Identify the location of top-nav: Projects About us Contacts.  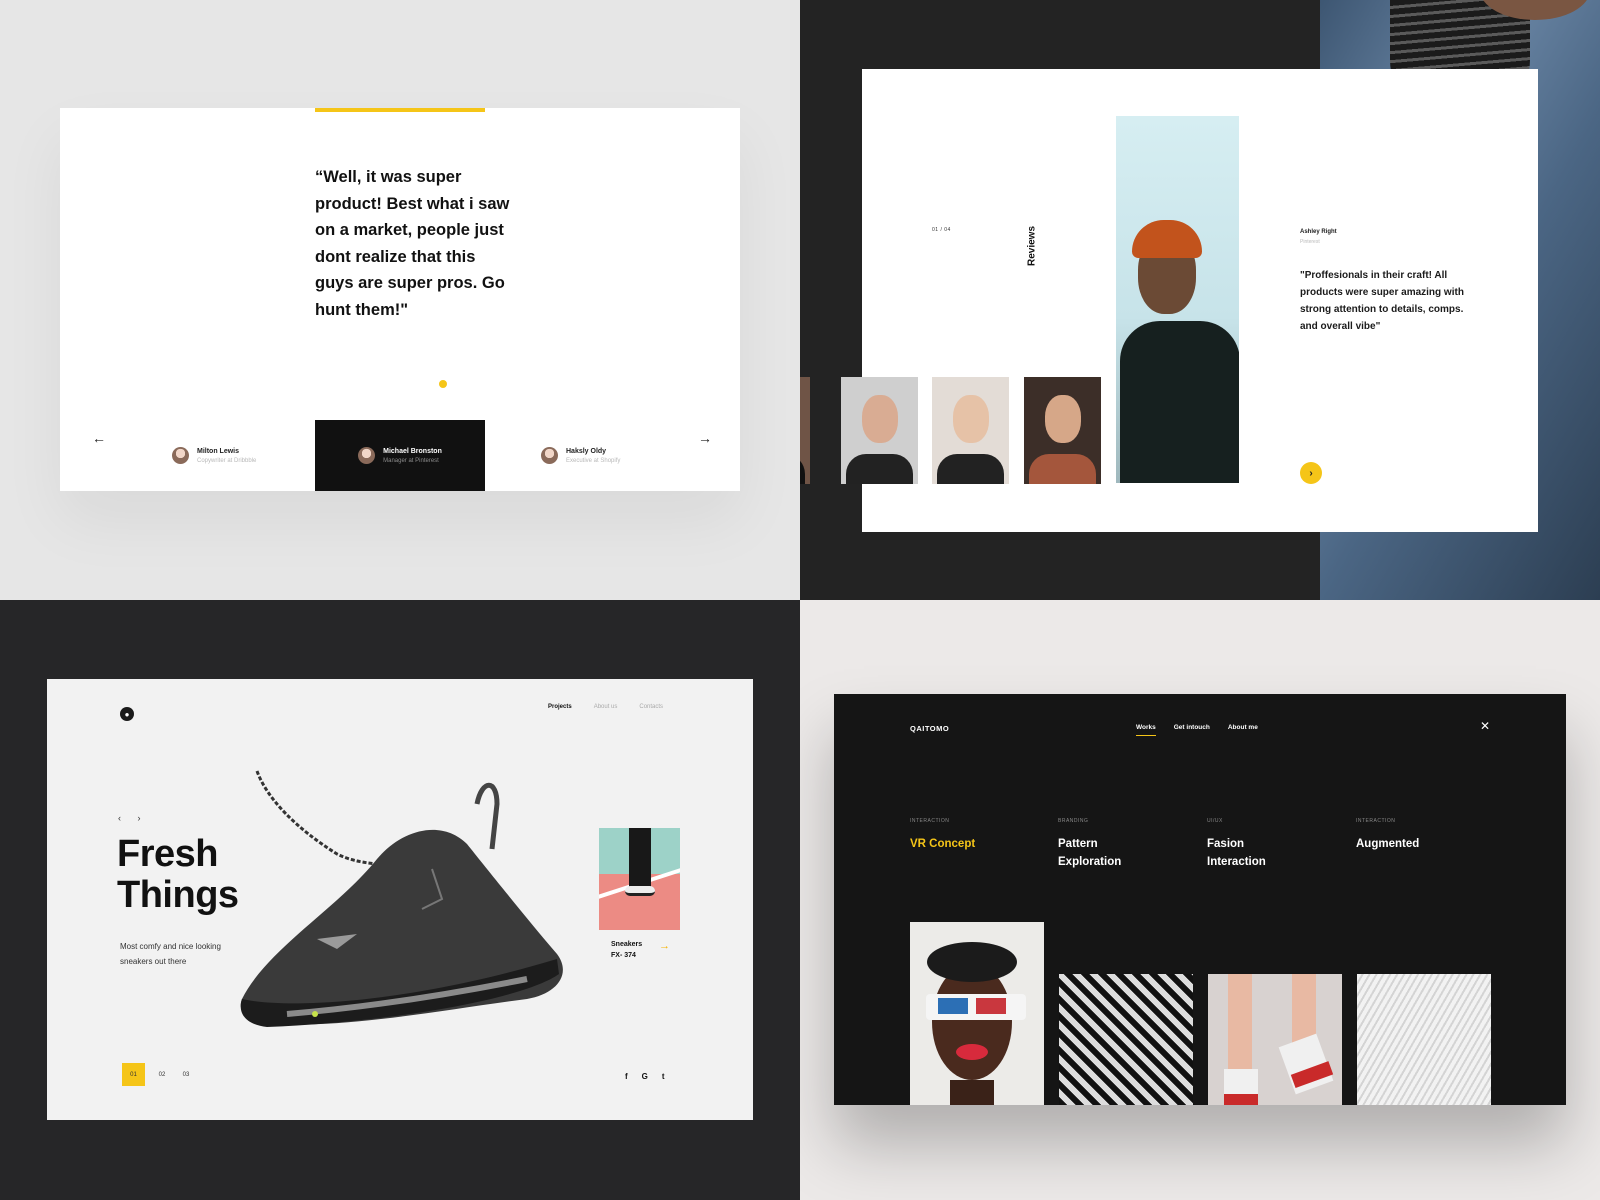
(605, 707).